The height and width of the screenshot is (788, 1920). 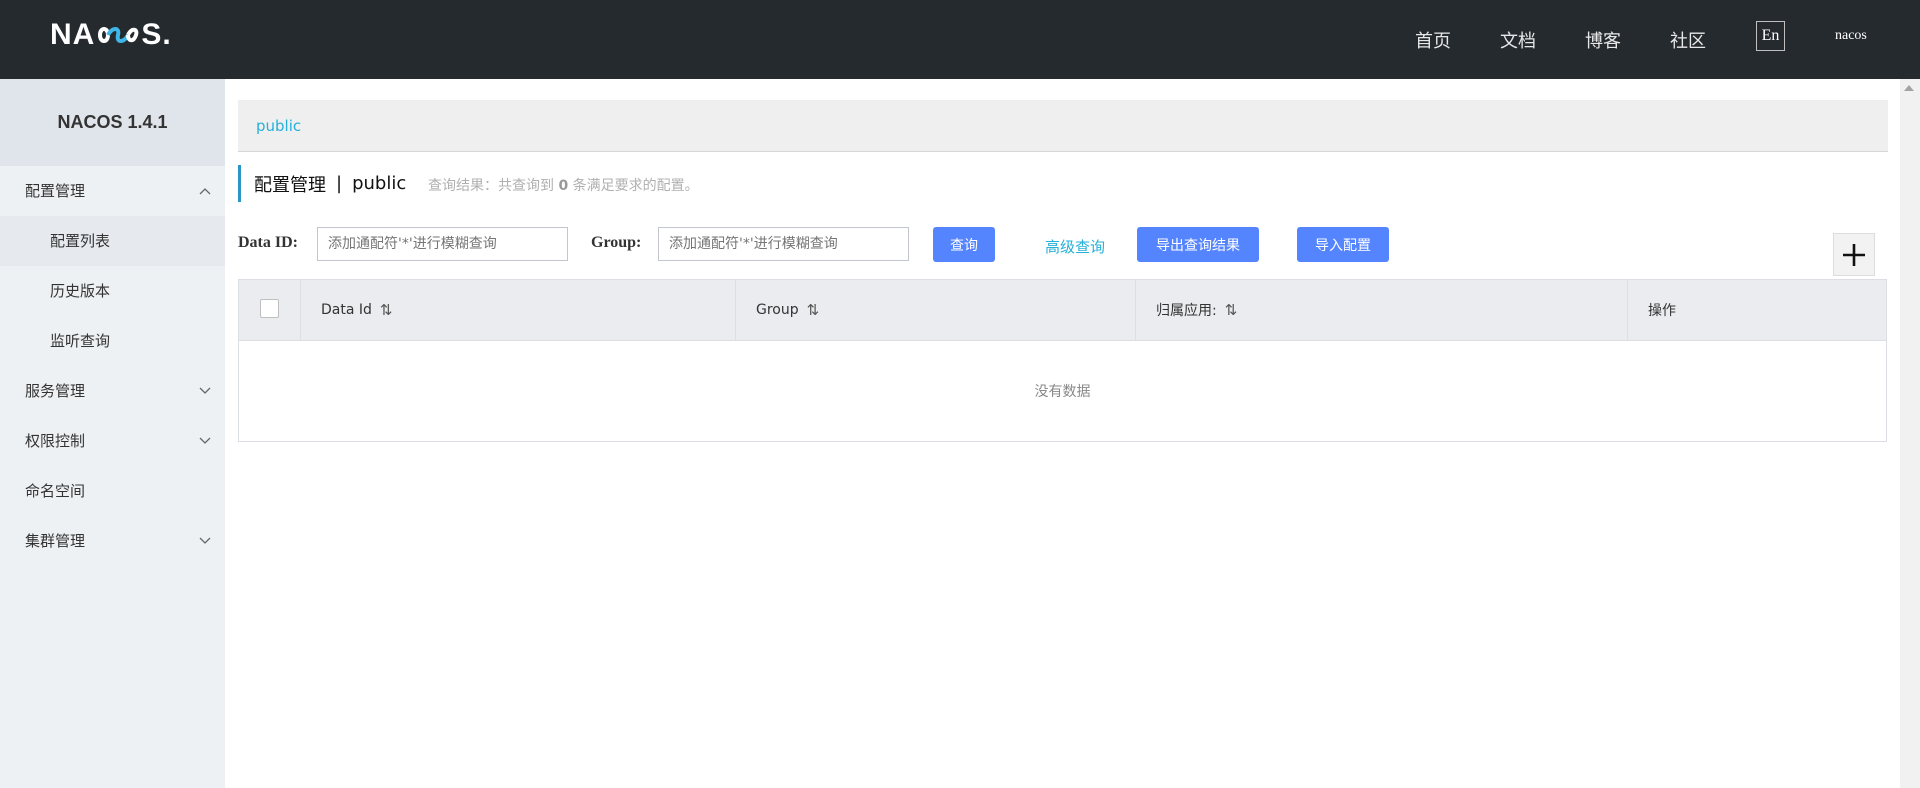 I want to click on sidebar-item-label: 权限控制, so click(x=55, y=441).